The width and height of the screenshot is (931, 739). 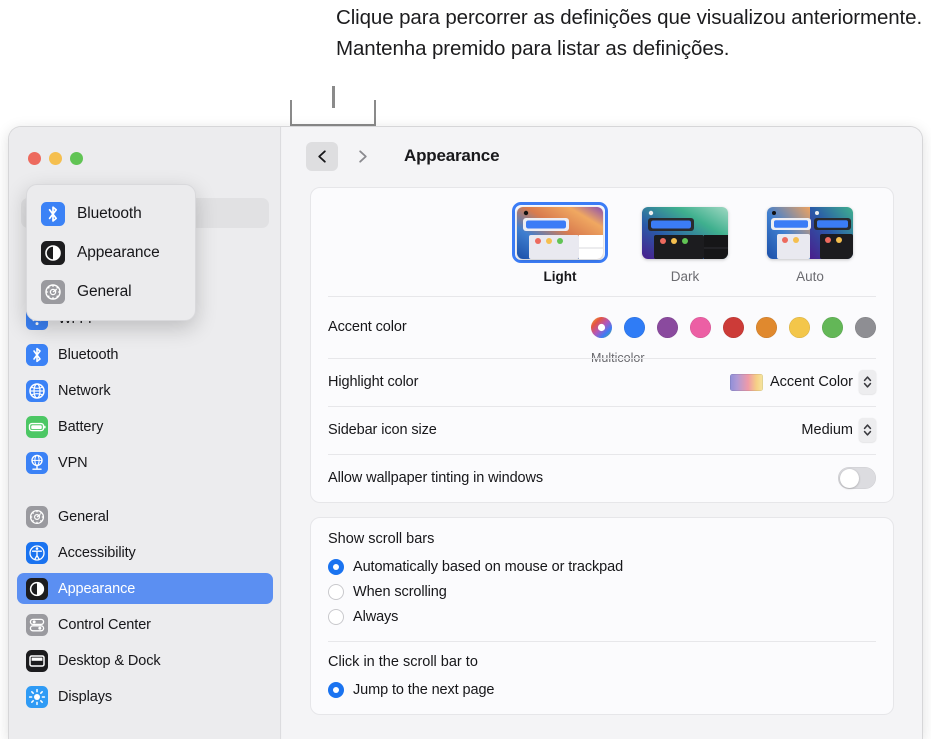 I want to click on sidebar-item-label: General, so click(x=83, y=516).